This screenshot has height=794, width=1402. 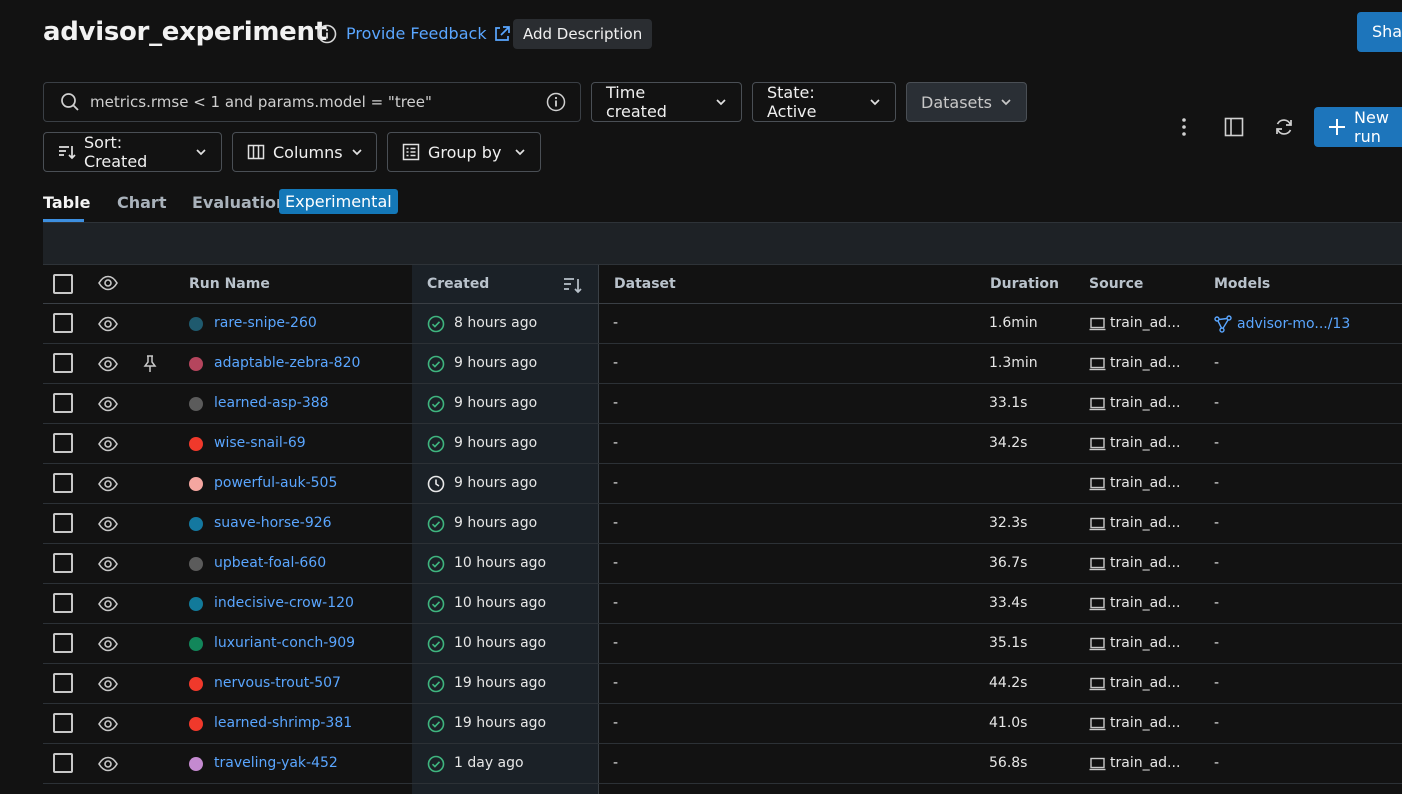 I want to click on run-name-link: powerful-auk-505, so click(x=275, y=483).